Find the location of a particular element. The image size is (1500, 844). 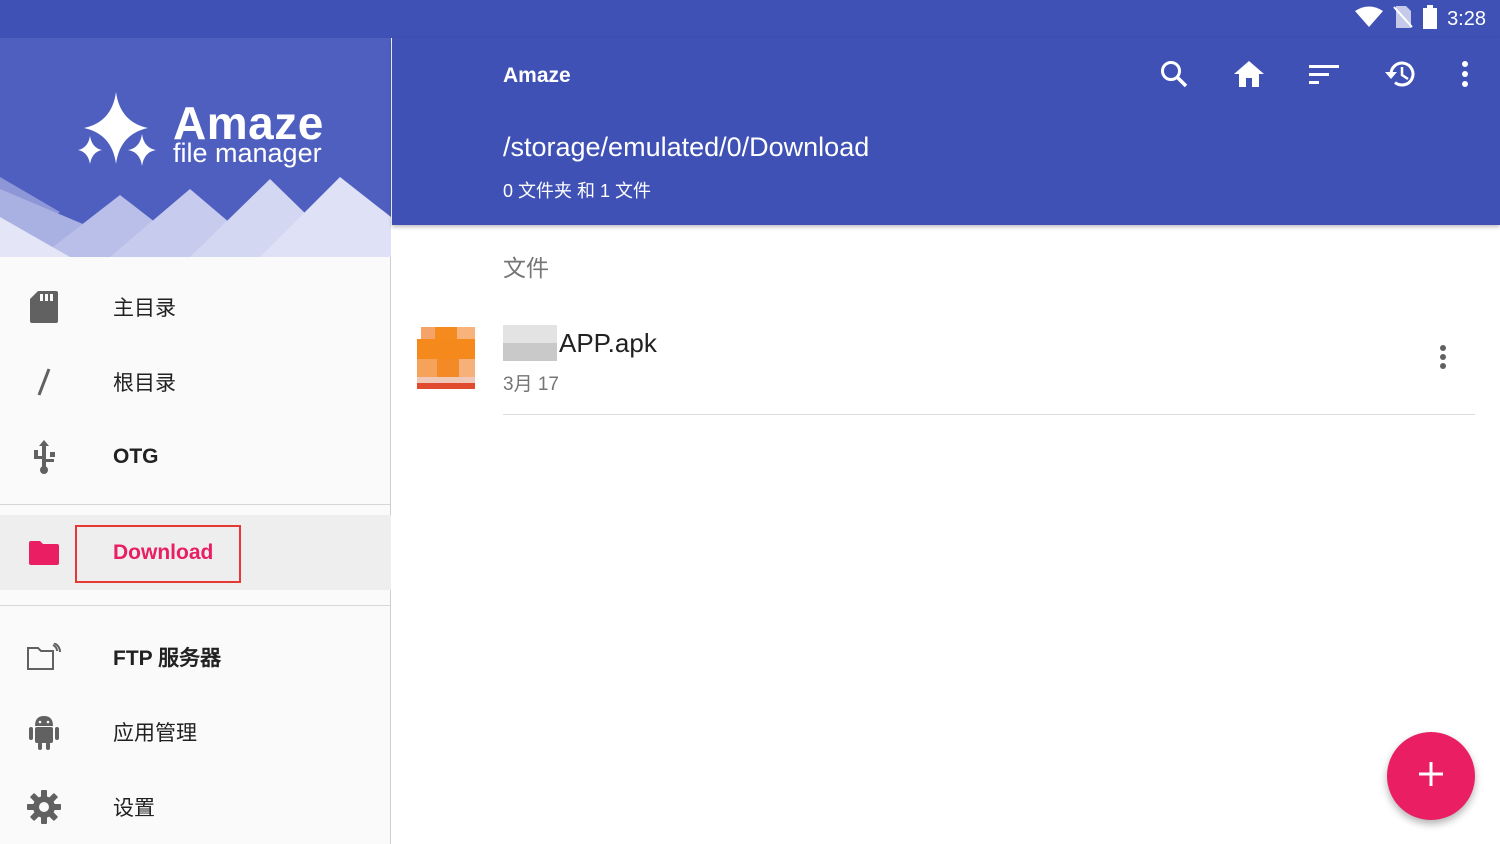

nav-item-app-manager: 应用管理 is located at coordinates (195, 731).